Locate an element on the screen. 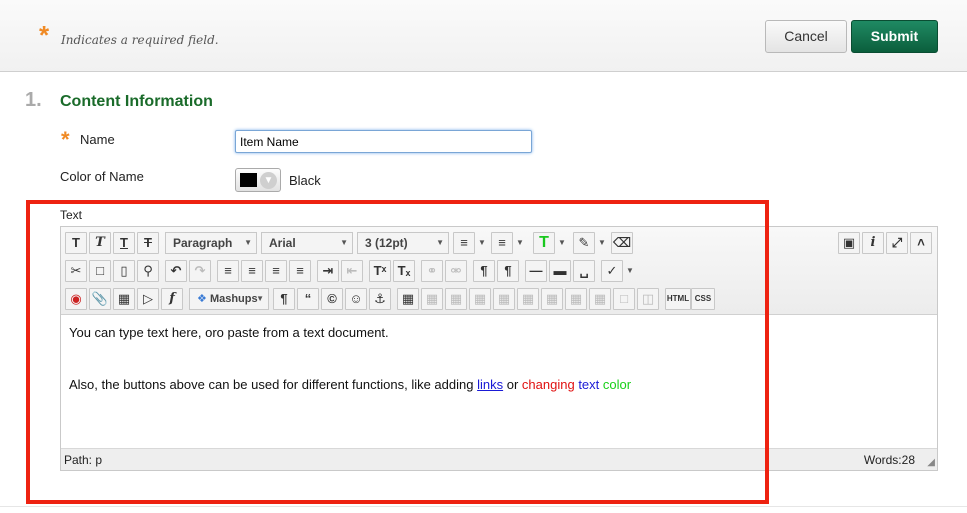 Image resolution: width=967 pixels, height=513 pixels. align-center-icon: ≡ is located at coordinates (252, 271).